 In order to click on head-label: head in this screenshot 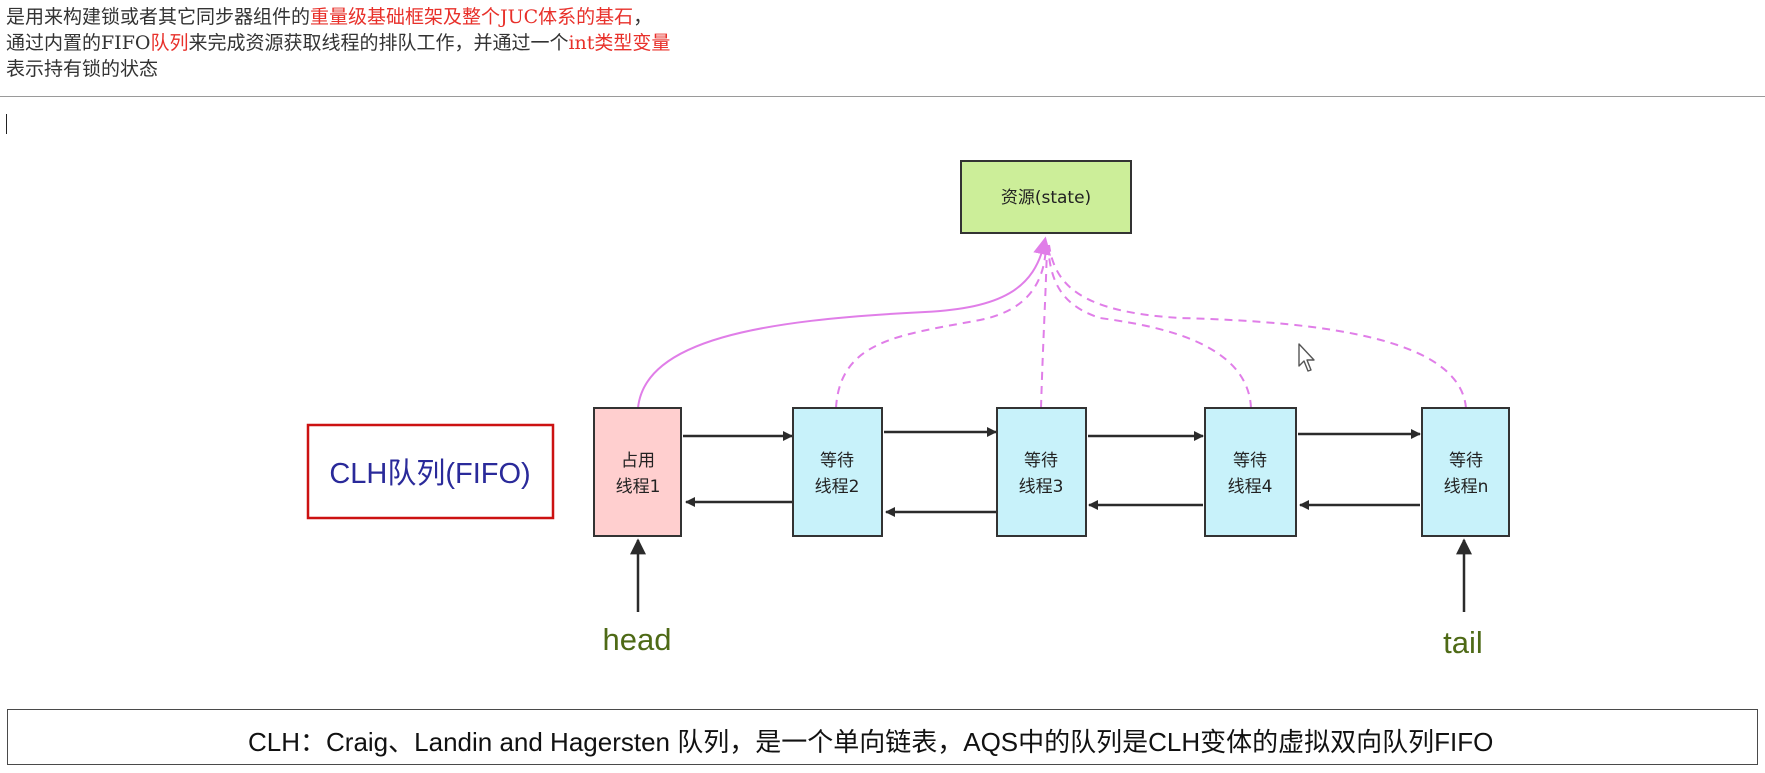, I will do `click(637, 639)`.